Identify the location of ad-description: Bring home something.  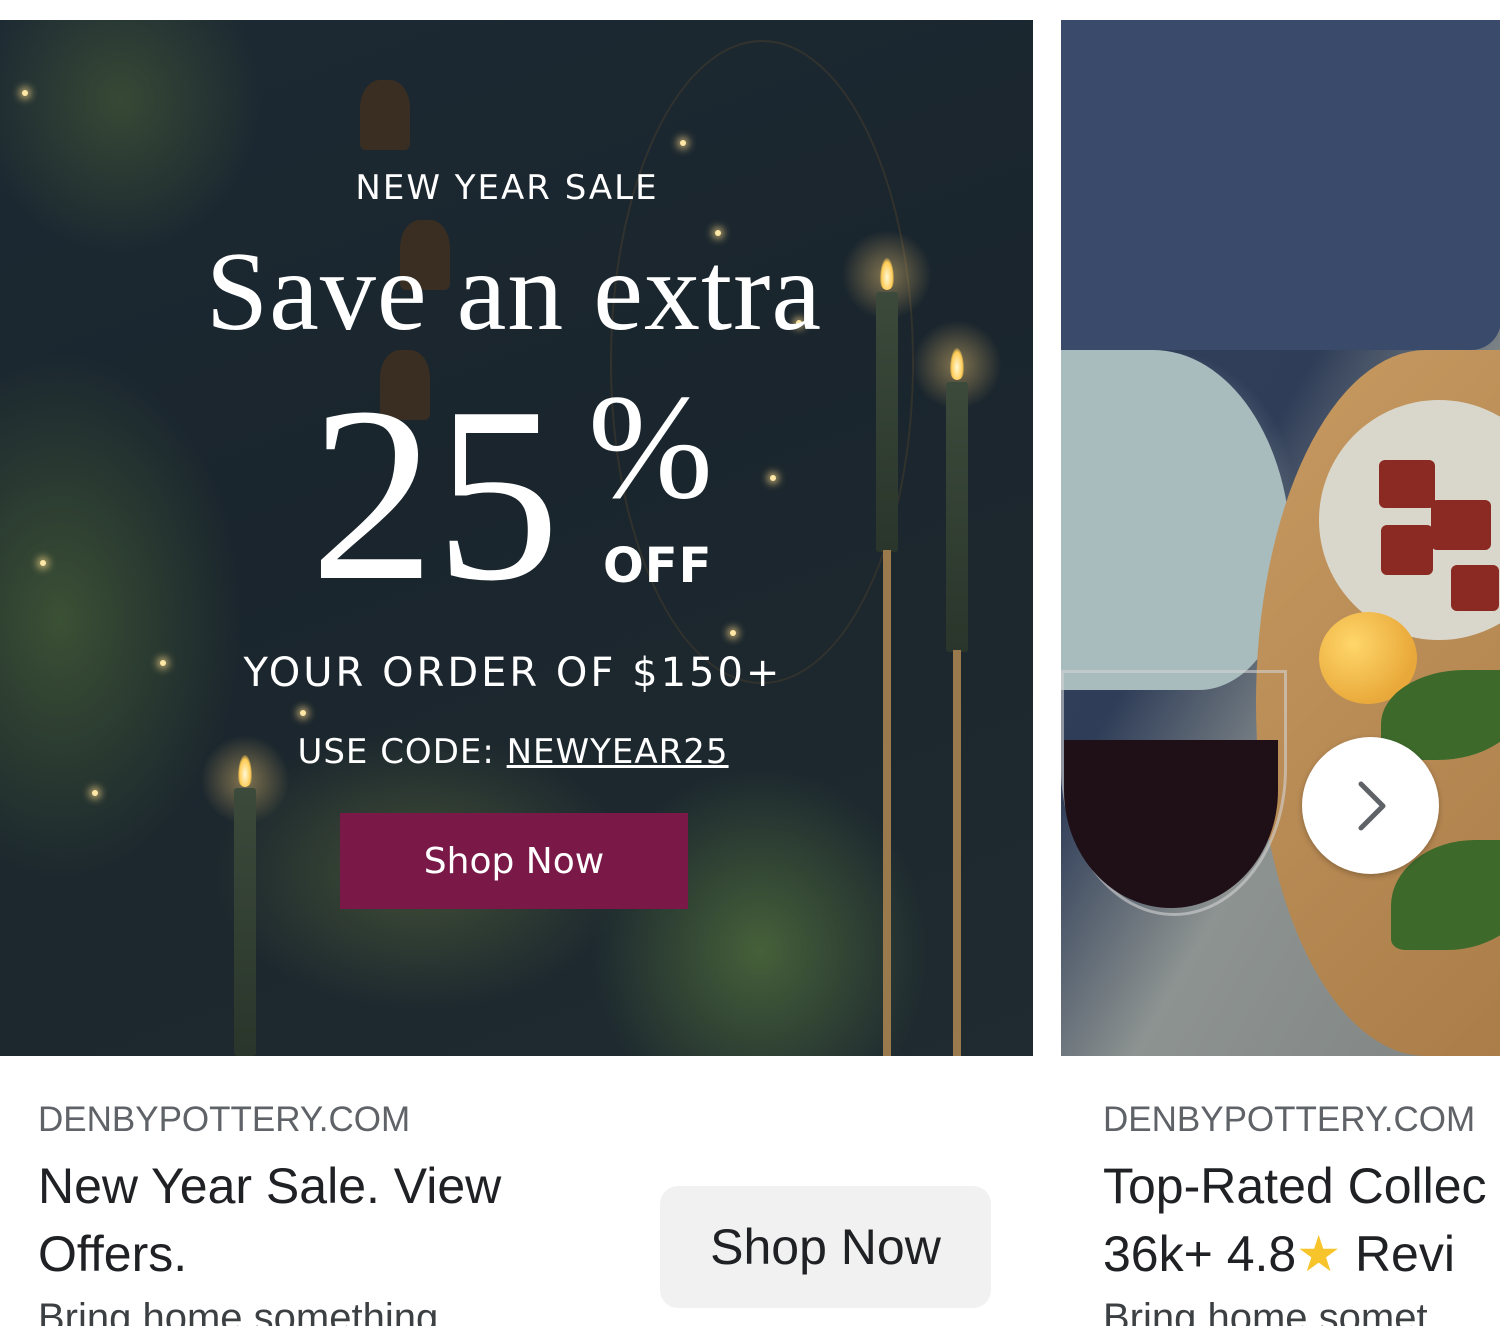
(238, 1311).